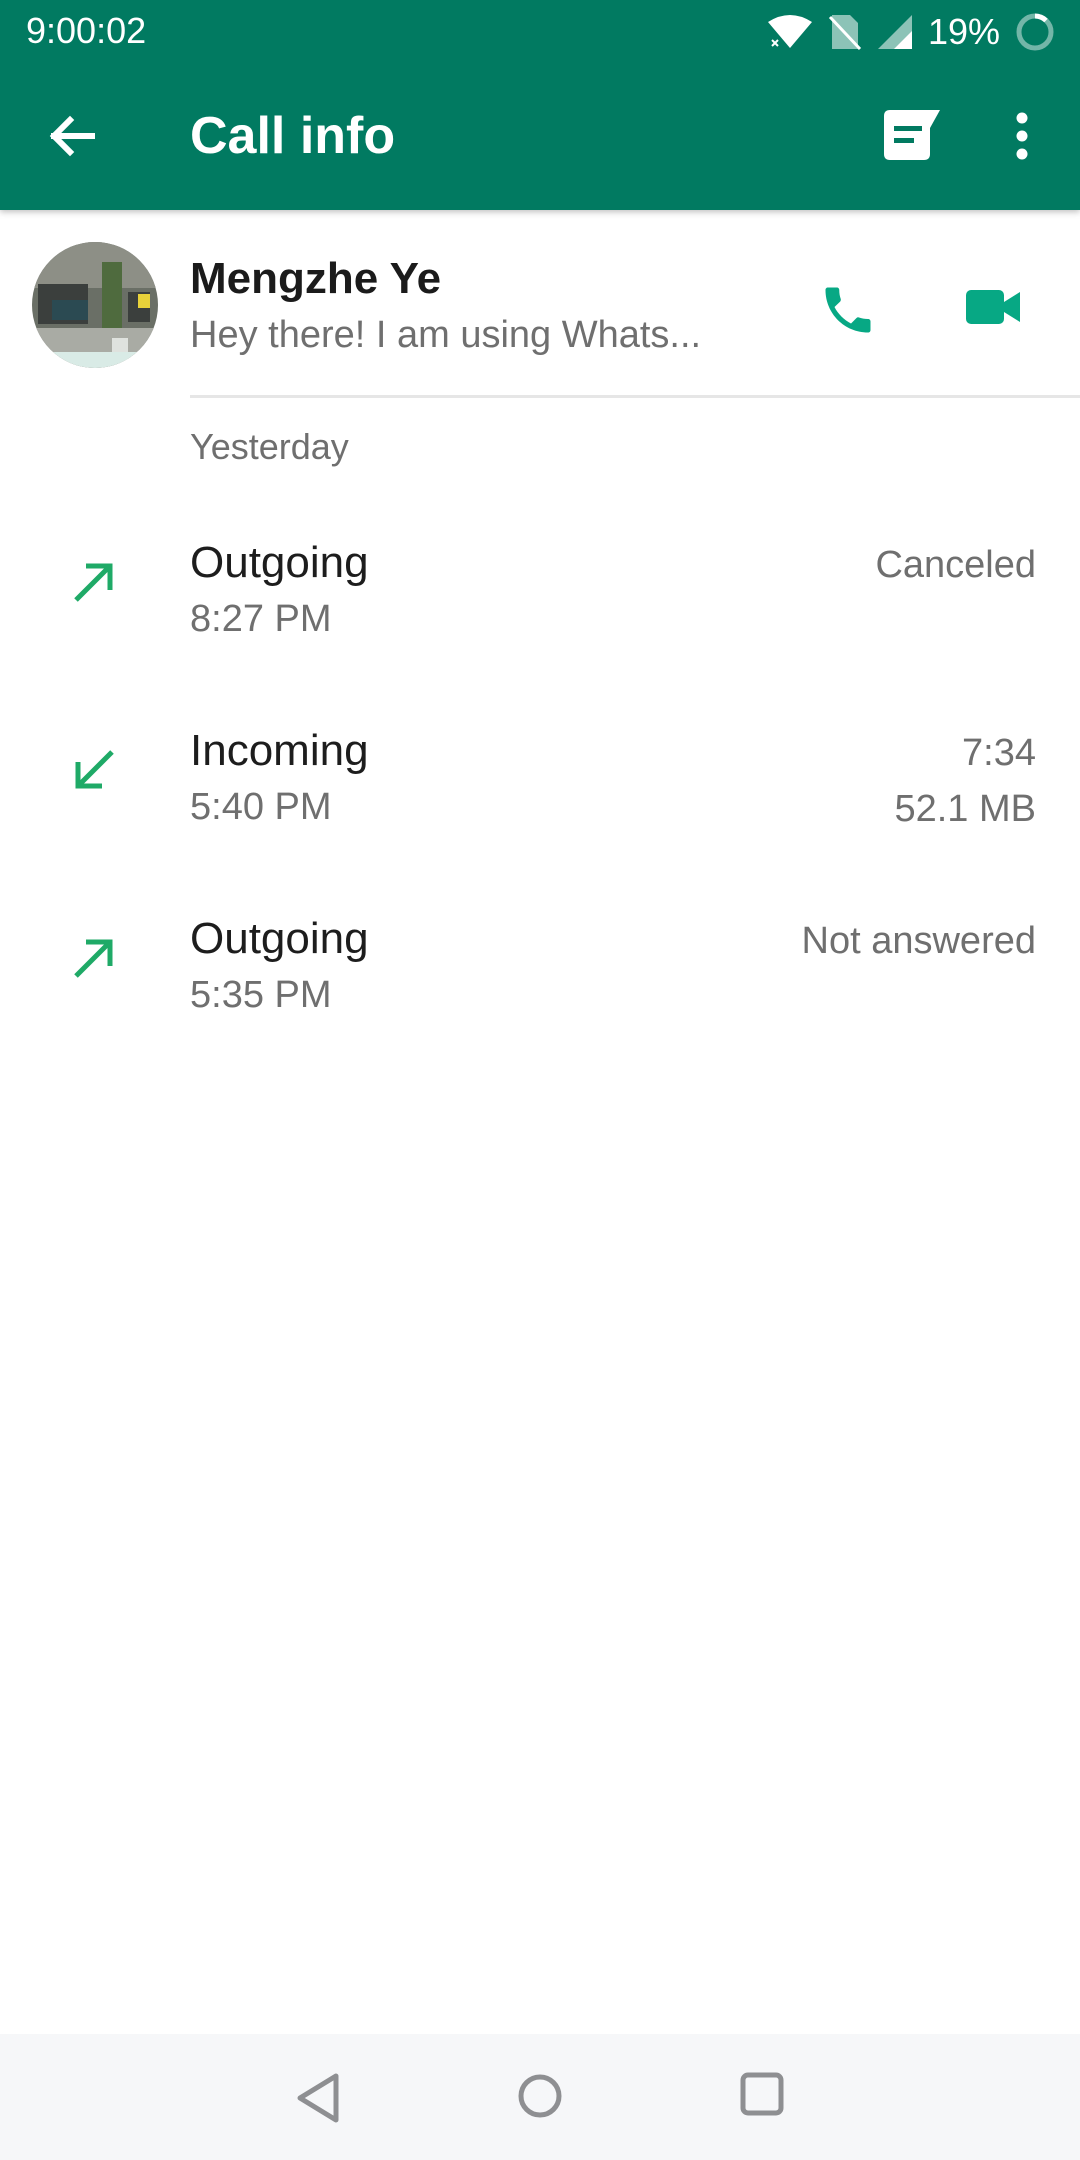 Image resolution: width=1080 pixels, height=2160 pixels. I want to click on nav-back-button, so click(320, 2098).